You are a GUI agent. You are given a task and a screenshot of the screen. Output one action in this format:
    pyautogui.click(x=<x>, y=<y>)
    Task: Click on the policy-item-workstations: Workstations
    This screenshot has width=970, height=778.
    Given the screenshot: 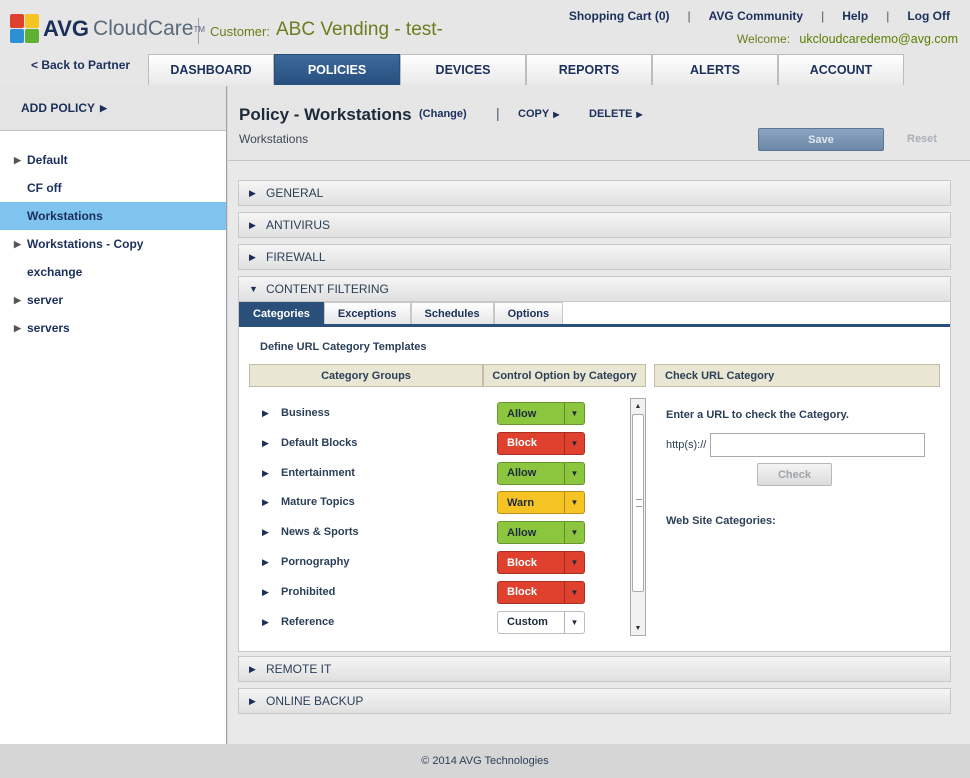 What is the action you would take?
    pyautogui.click(x=113, y=216)
    